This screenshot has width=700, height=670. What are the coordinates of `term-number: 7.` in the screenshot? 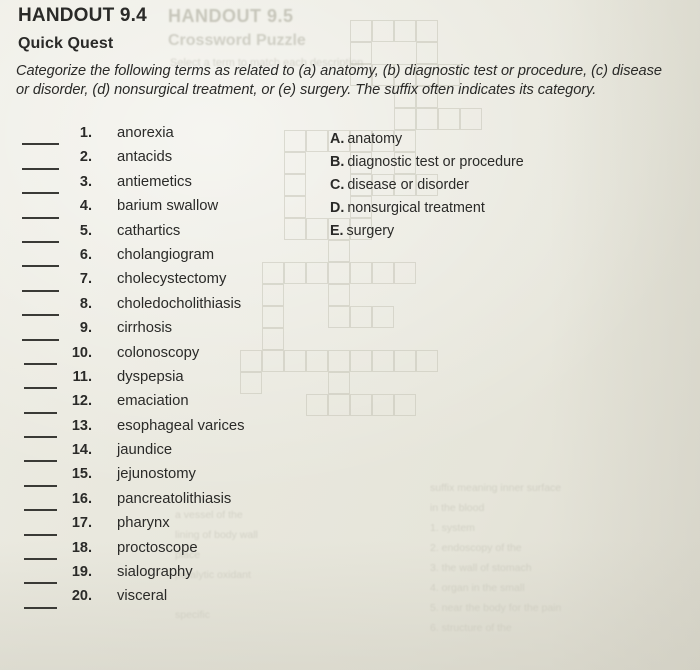 It's located at (85, 279).